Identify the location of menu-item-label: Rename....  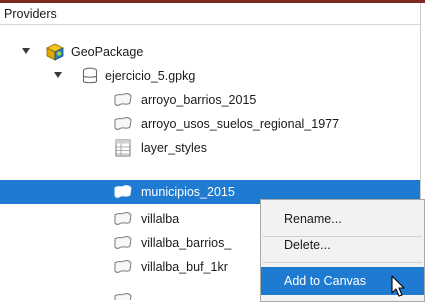
(313, 219).